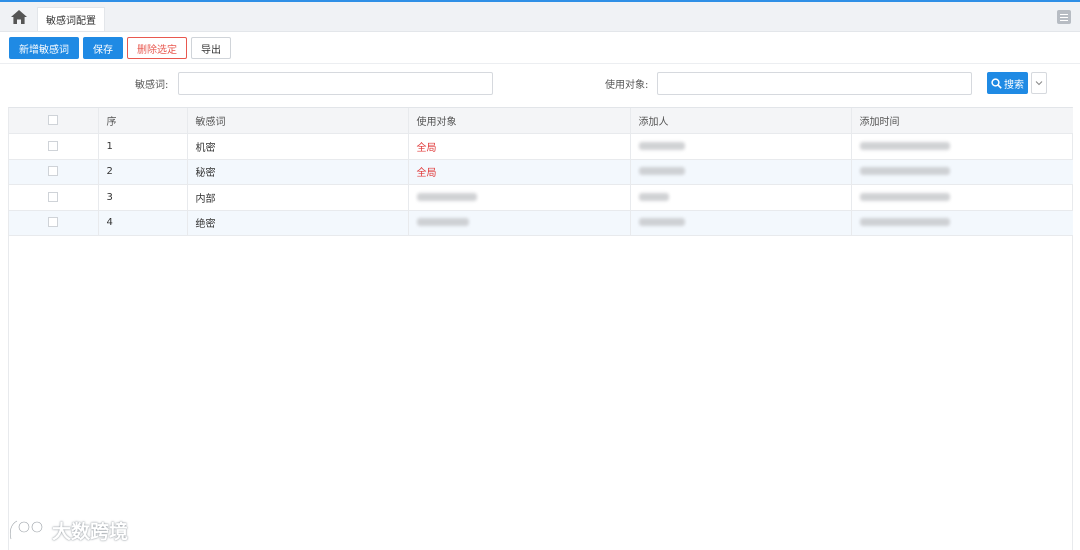 This screenshot has width=1080, height=550. I want to click on table-row: 3 内部, so click(541, 197).